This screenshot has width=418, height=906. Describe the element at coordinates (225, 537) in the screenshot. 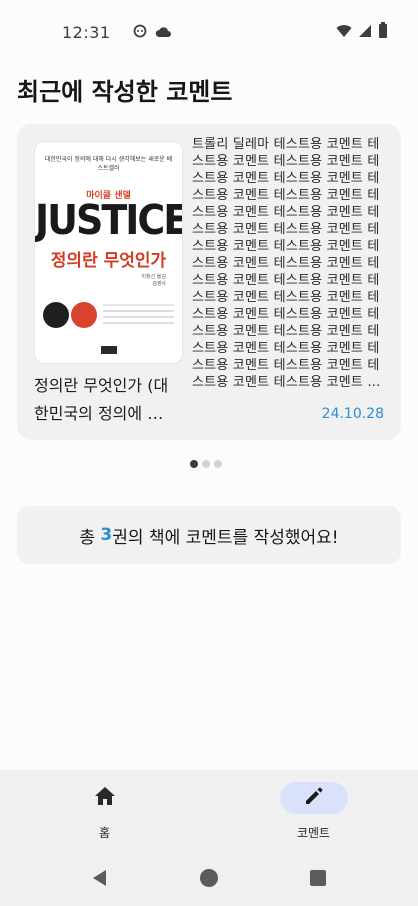

I see `summary-suffix: 권의 책에 코멘트를 작성했어요!` at that location.